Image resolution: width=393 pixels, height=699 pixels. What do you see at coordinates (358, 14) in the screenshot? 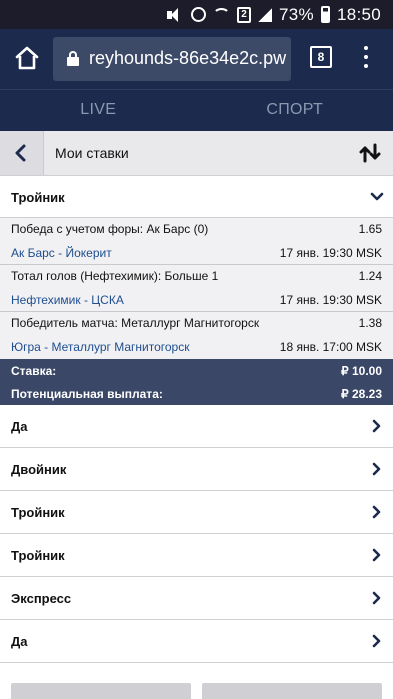
I see `clock: 18:50` at bounding box center [358, 14].